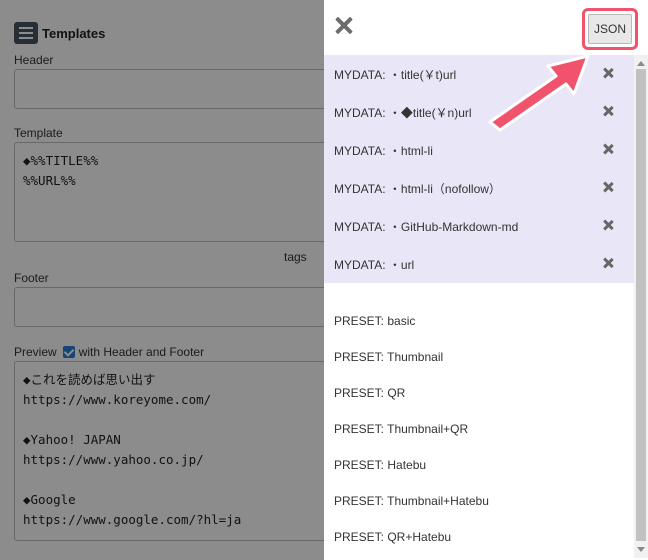 The image size is (648, 560). What do you see at coordinates (479, 74) in the screenshot?
I see `list-item: MYDATA: ・title(￥t)url` at bounding box center [479, 74].